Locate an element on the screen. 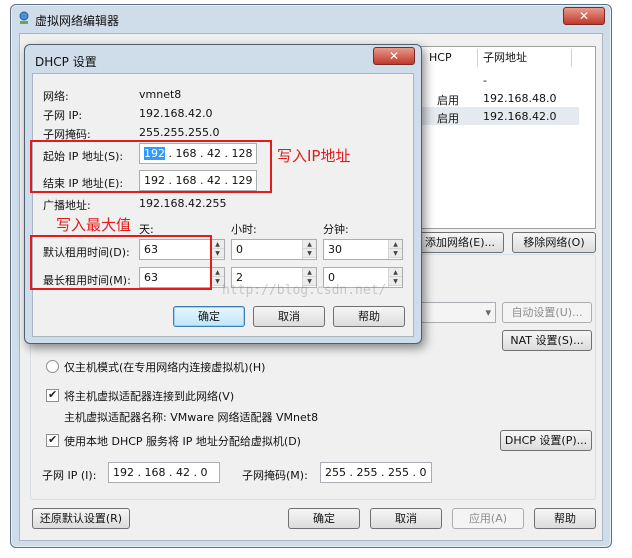 The image size is (632, 558). chevron-down-icon: ▾ is located at coordinates (488, 312).